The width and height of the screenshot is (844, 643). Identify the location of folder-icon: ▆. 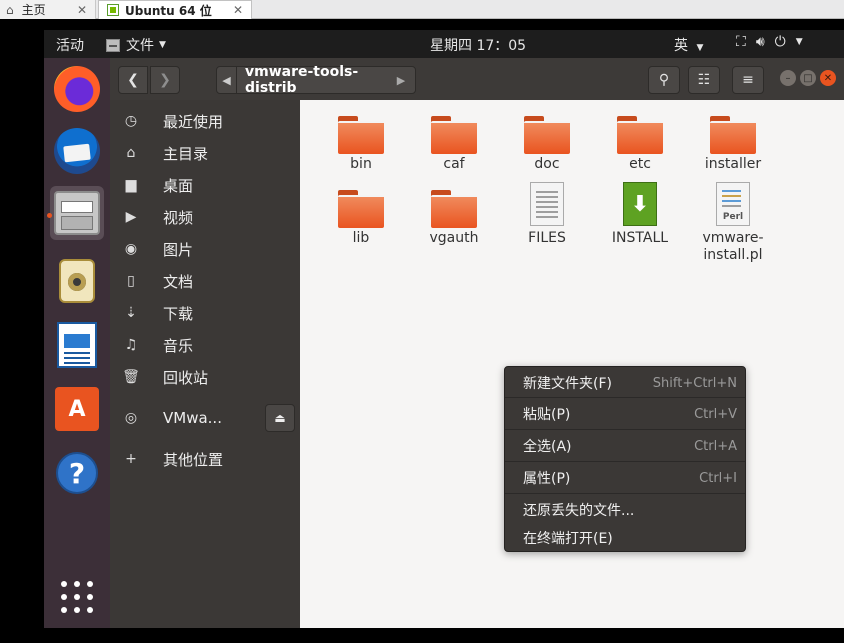
(131, 185).